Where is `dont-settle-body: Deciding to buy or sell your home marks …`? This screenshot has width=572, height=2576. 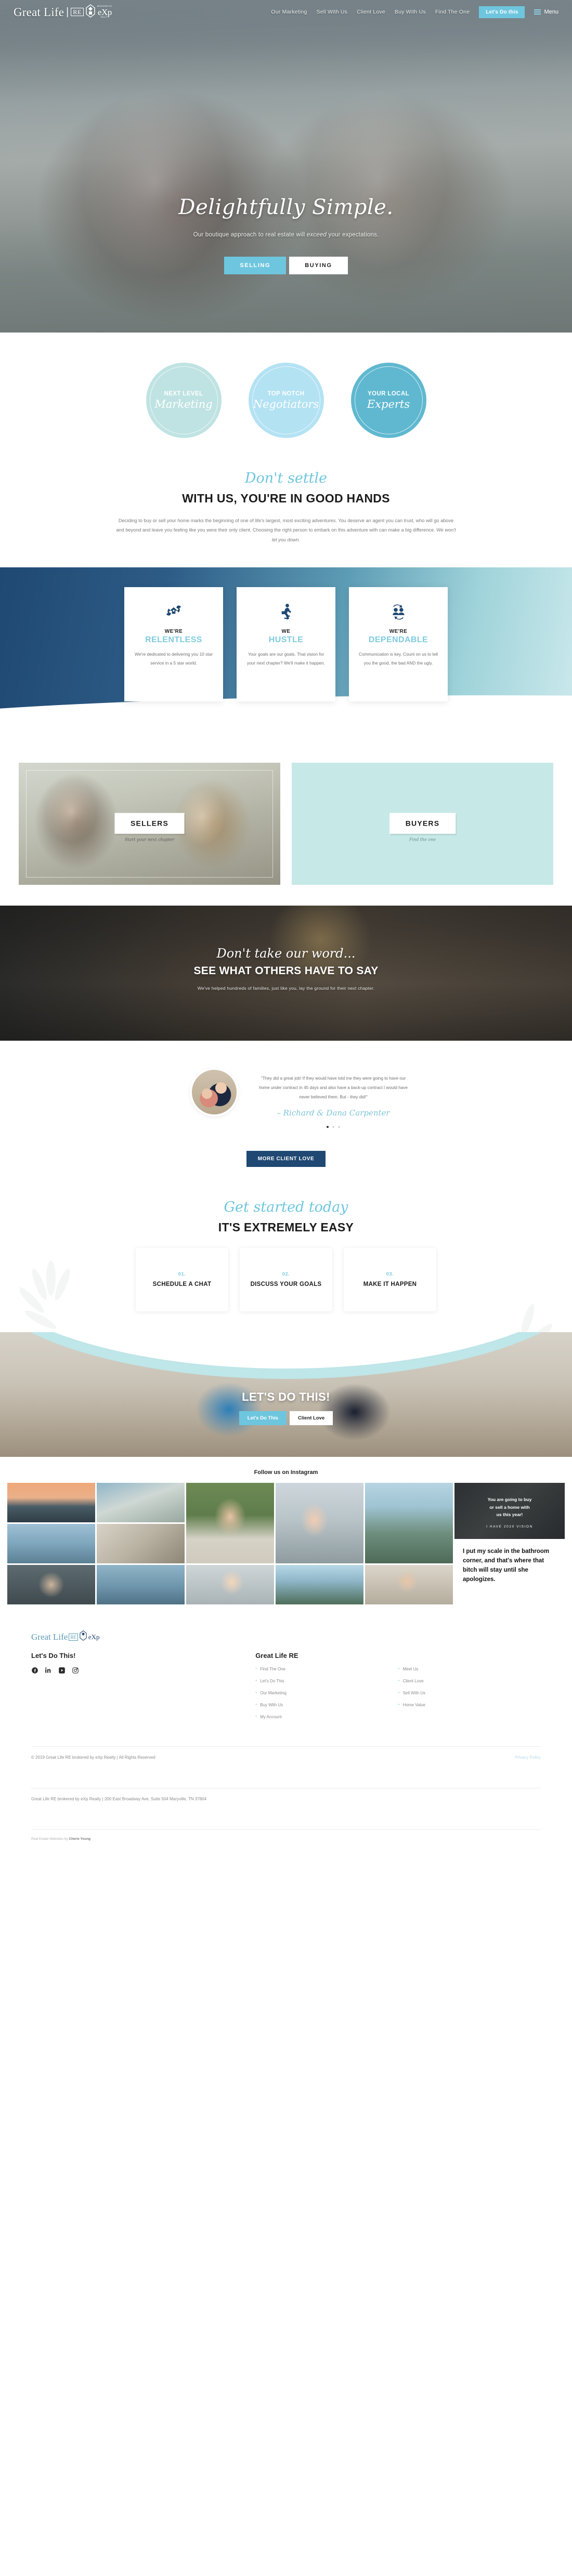 dont-settle-body: Deciding to buy or sell your home marks … is located at coordinates (286, 530).